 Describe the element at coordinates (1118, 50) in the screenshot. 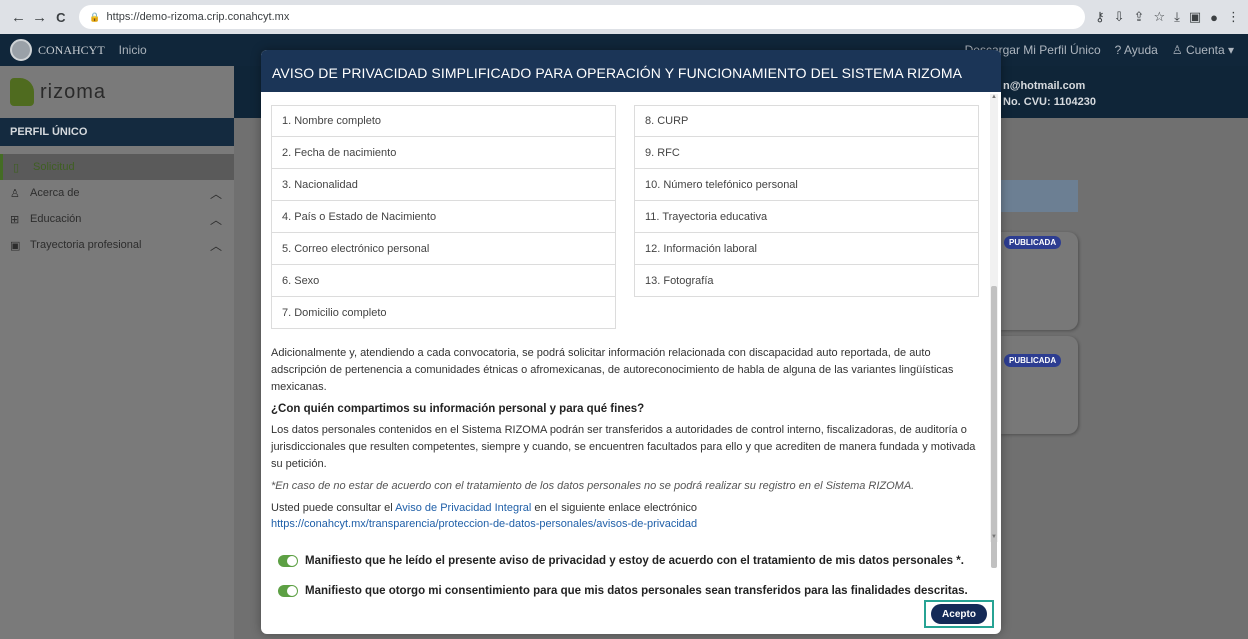

I see `help-icon: ?` at that location.